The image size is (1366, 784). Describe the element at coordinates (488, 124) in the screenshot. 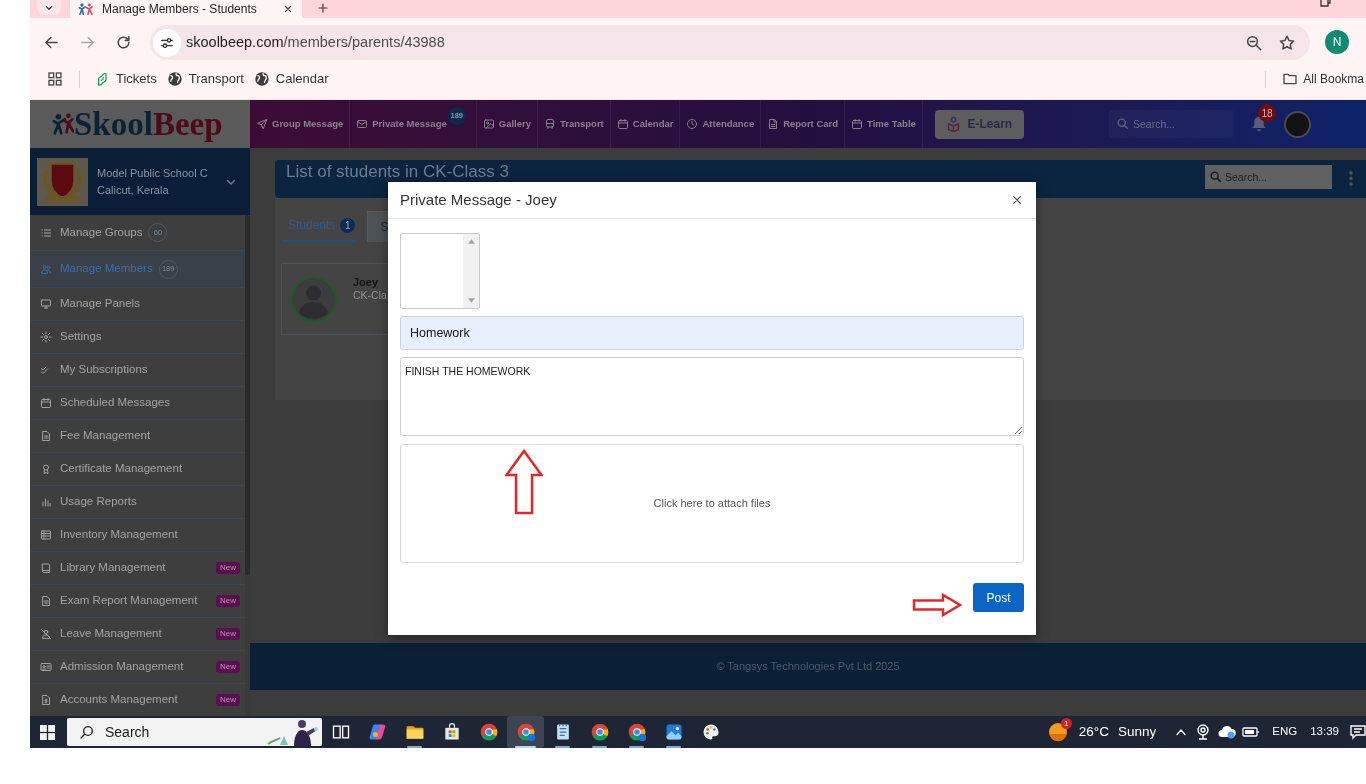

I see `image-icon` at that location.